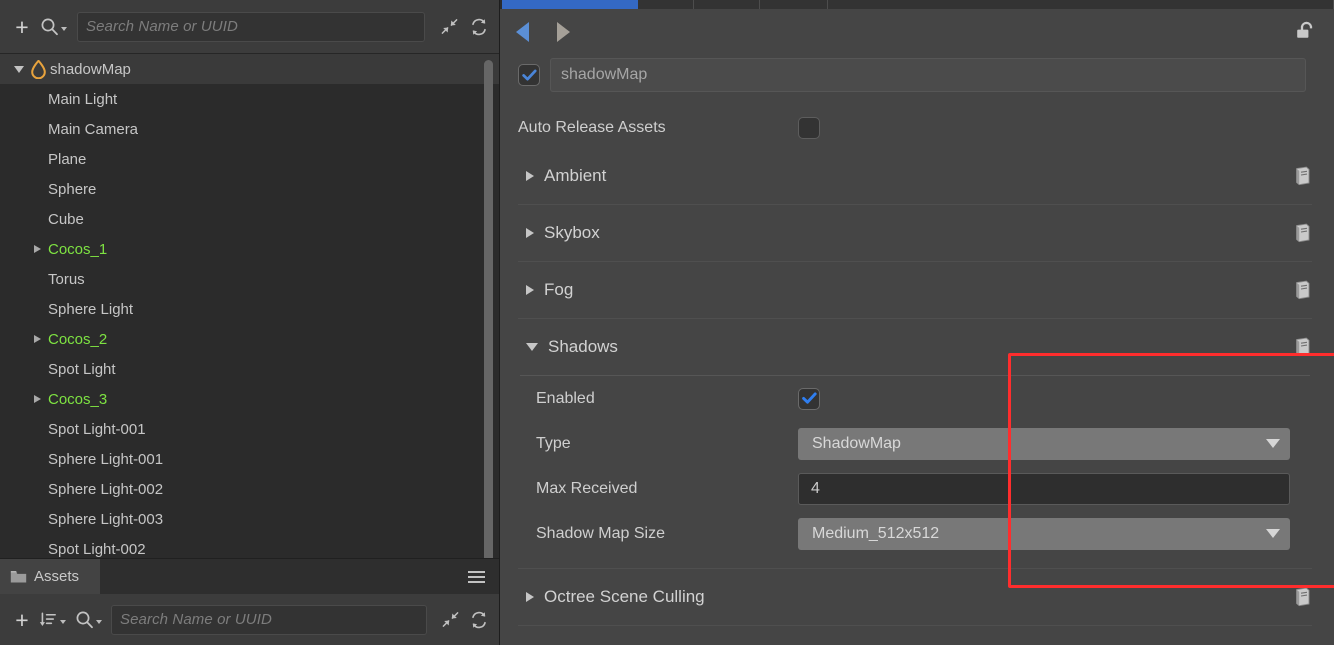 This screenshot has height=645, width=1334. I want to click on hierarchy-search-input: Search Name or UUID, so click(251, 26).